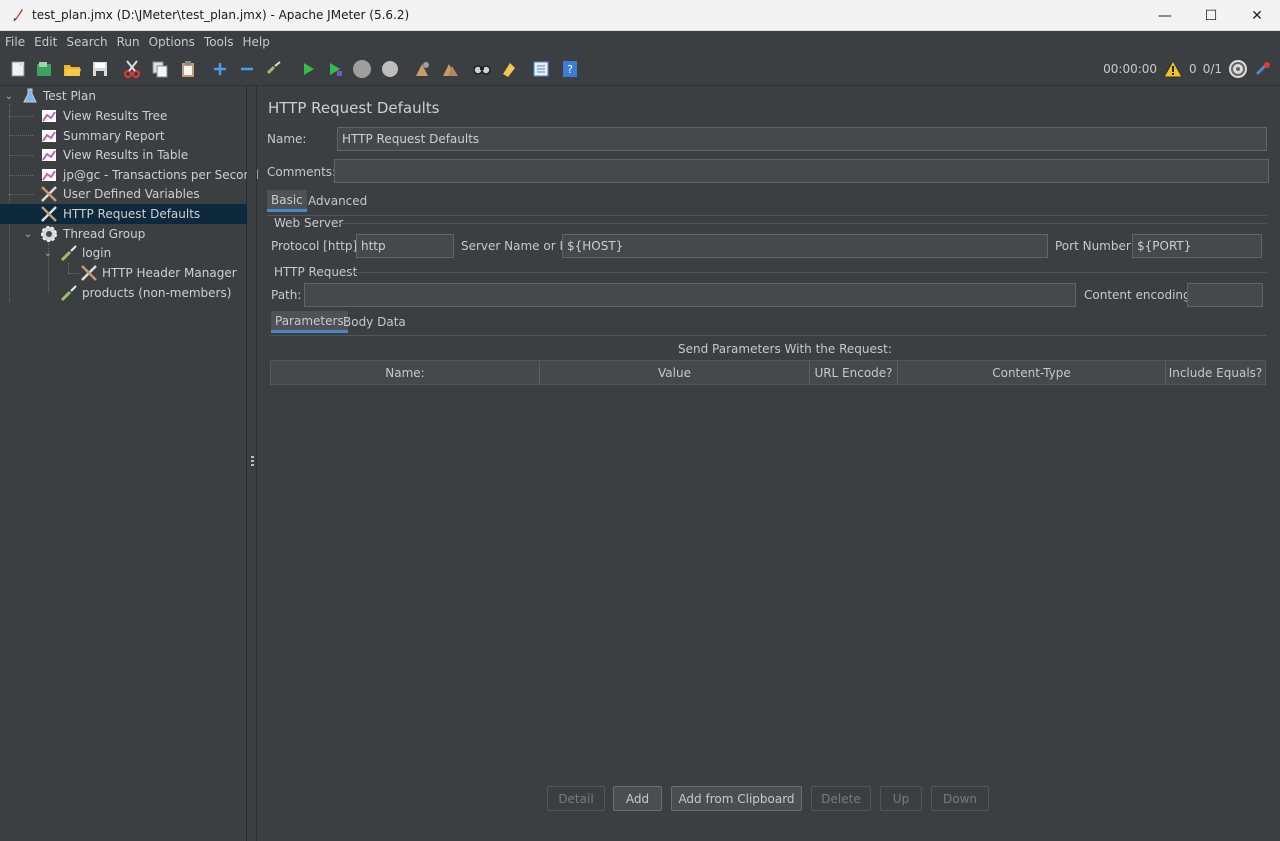  Describe the element at coordinates (247, 69) in the screenshot. I see `collapse-all-icon` at that location.